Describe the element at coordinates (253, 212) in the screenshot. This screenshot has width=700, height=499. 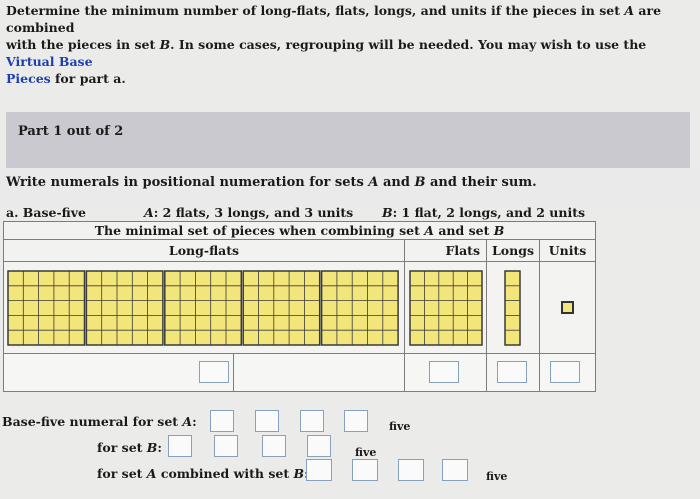
I see `set-a-desc-text: : 2 flats, 3 longs, and 3 units` at that location.